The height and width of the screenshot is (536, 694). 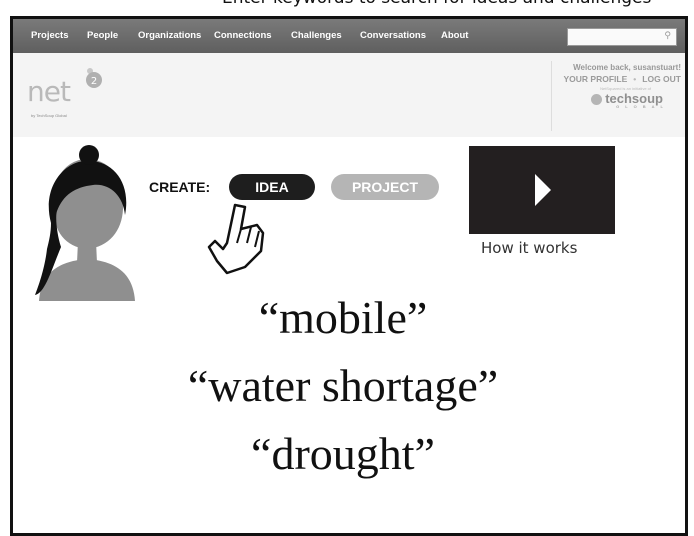 I want to click on netsquared-logo: net 2 by TechSoup Global, so click(x=64, y=93).